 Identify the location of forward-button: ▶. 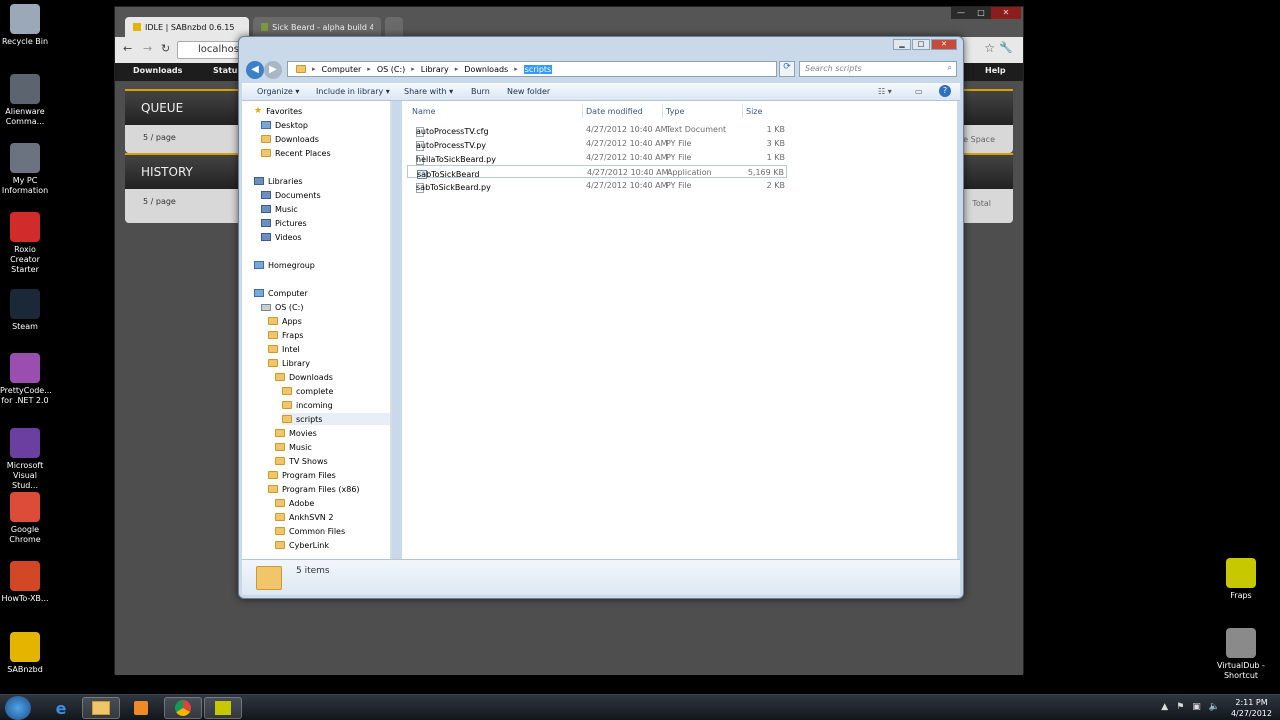
(273, 70).